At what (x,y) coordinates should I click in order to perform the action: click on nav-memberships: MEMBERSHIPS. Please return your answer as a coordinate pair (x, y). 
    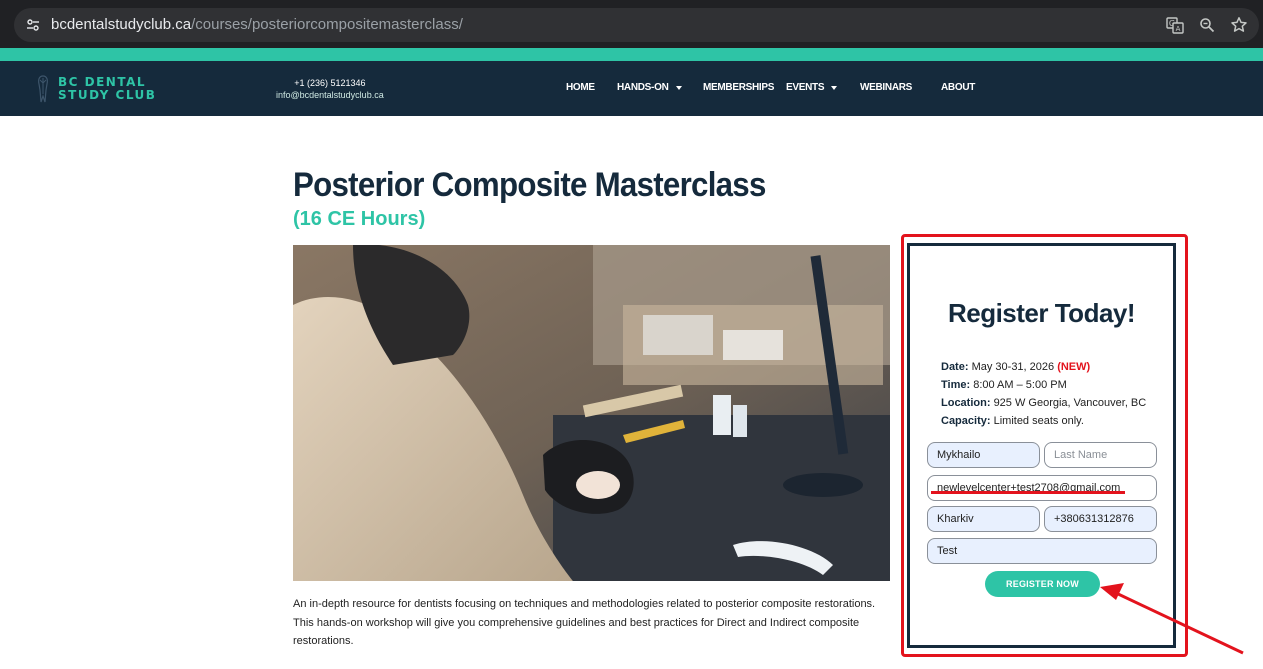
    Looking at the image, I should click on (744, 87).